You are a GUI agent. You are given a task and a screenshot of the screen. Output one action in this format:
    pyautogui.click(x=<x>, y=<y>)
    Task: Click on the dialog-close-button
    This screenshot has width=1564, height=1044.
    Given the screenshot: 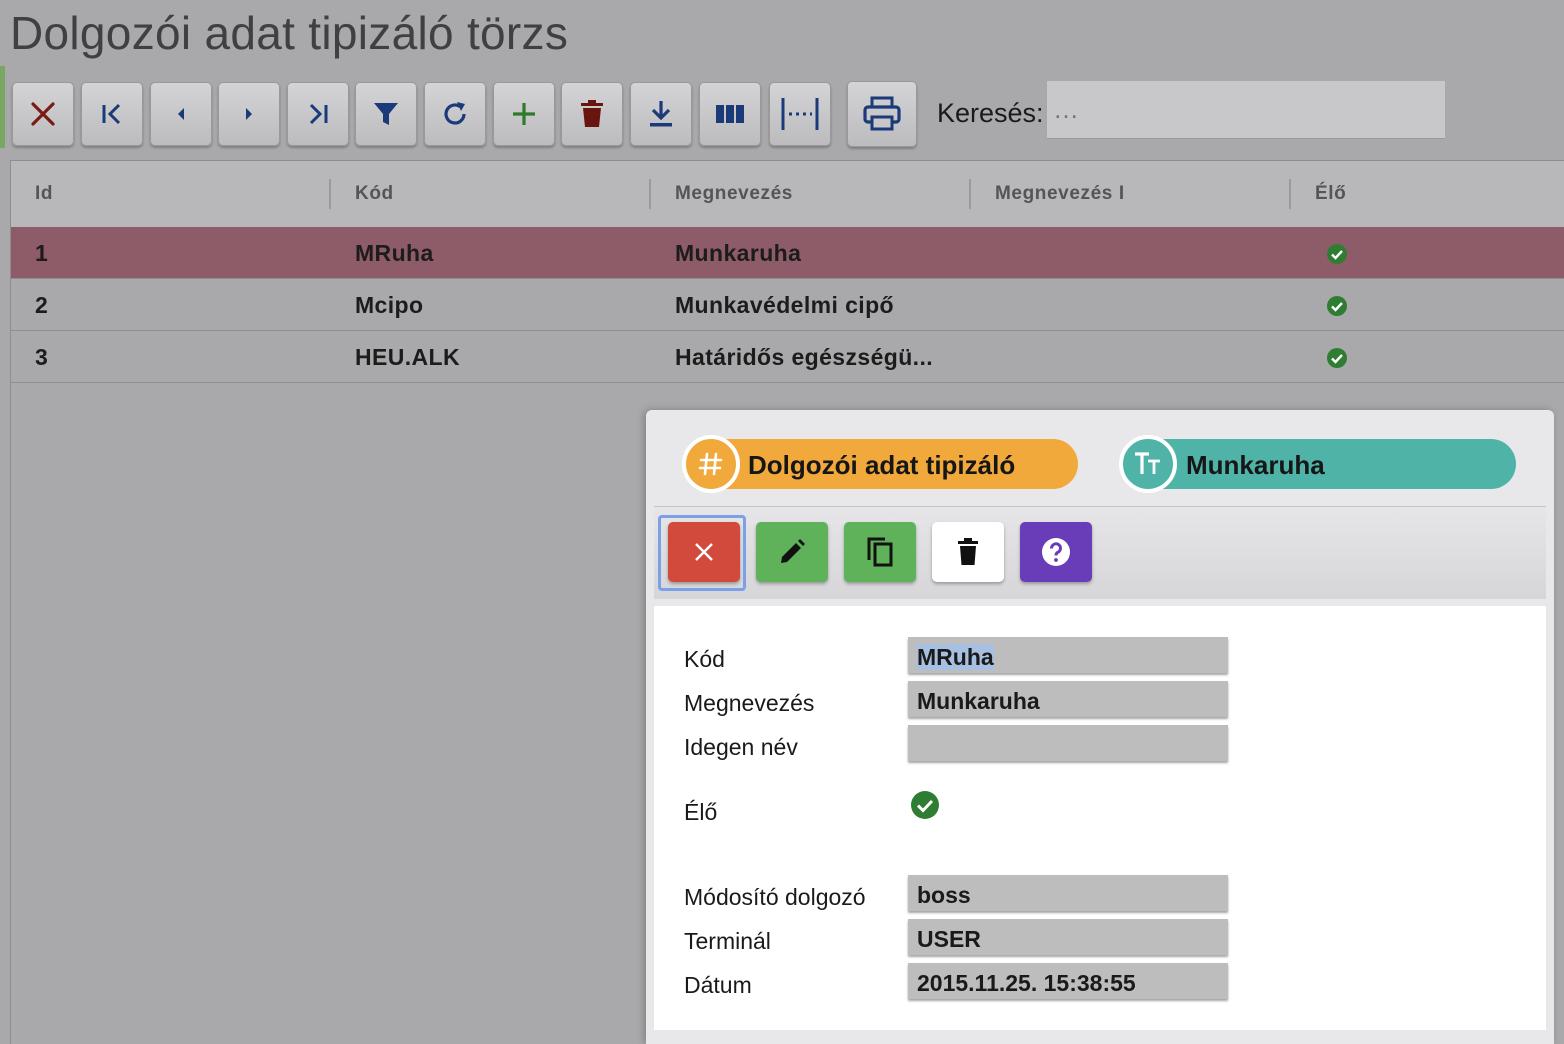 What is the action you would take?
    pyautogui.click(x=704, y=552)
    